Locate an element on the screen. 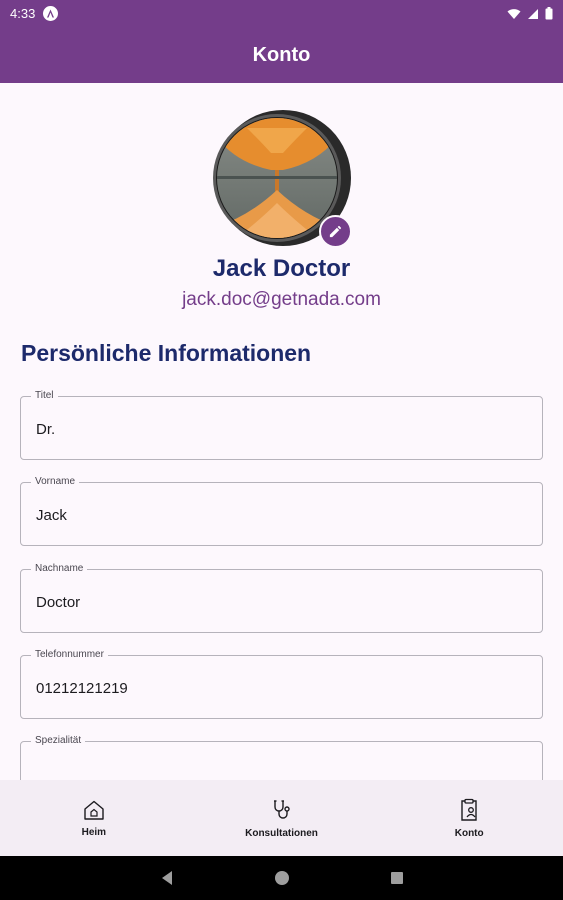 The width and height of the screenshot is (563, 900). phone-field: Telefonnummer 01212121219 is located at coordinates (281, 684).